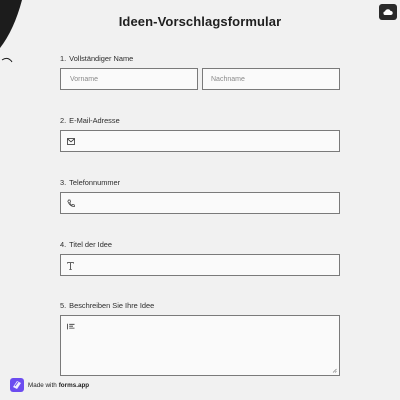 This screenshot has width=400, height=400. Describe the element at coordinates (84, 79) in the screenshot. I see `first-name-placeholder: Vorname` at that location.